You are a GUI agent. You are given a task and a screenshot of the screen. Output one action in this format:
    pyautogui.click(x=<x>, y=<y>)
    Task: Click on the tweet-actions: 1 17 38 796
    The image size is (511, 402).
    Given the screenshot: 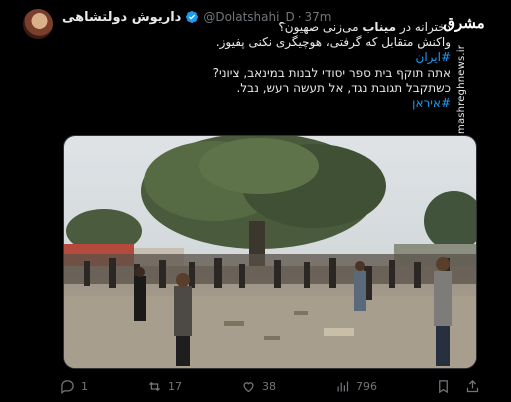 What is the action you would take?
    pyautogui.click(x=270, y=386)
    